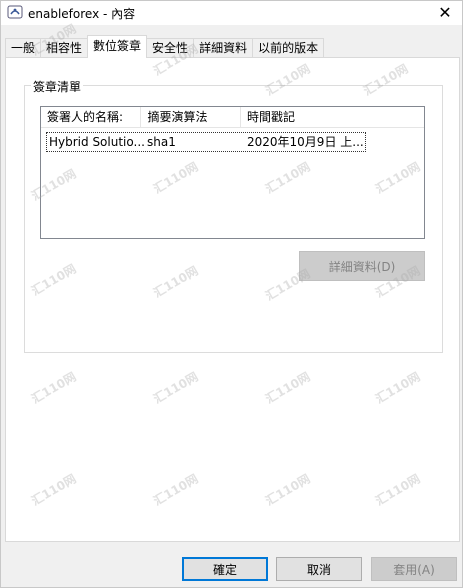  Describe the element at coordinates (15, 12) in the screenshot. I see `application-icon` at that location.